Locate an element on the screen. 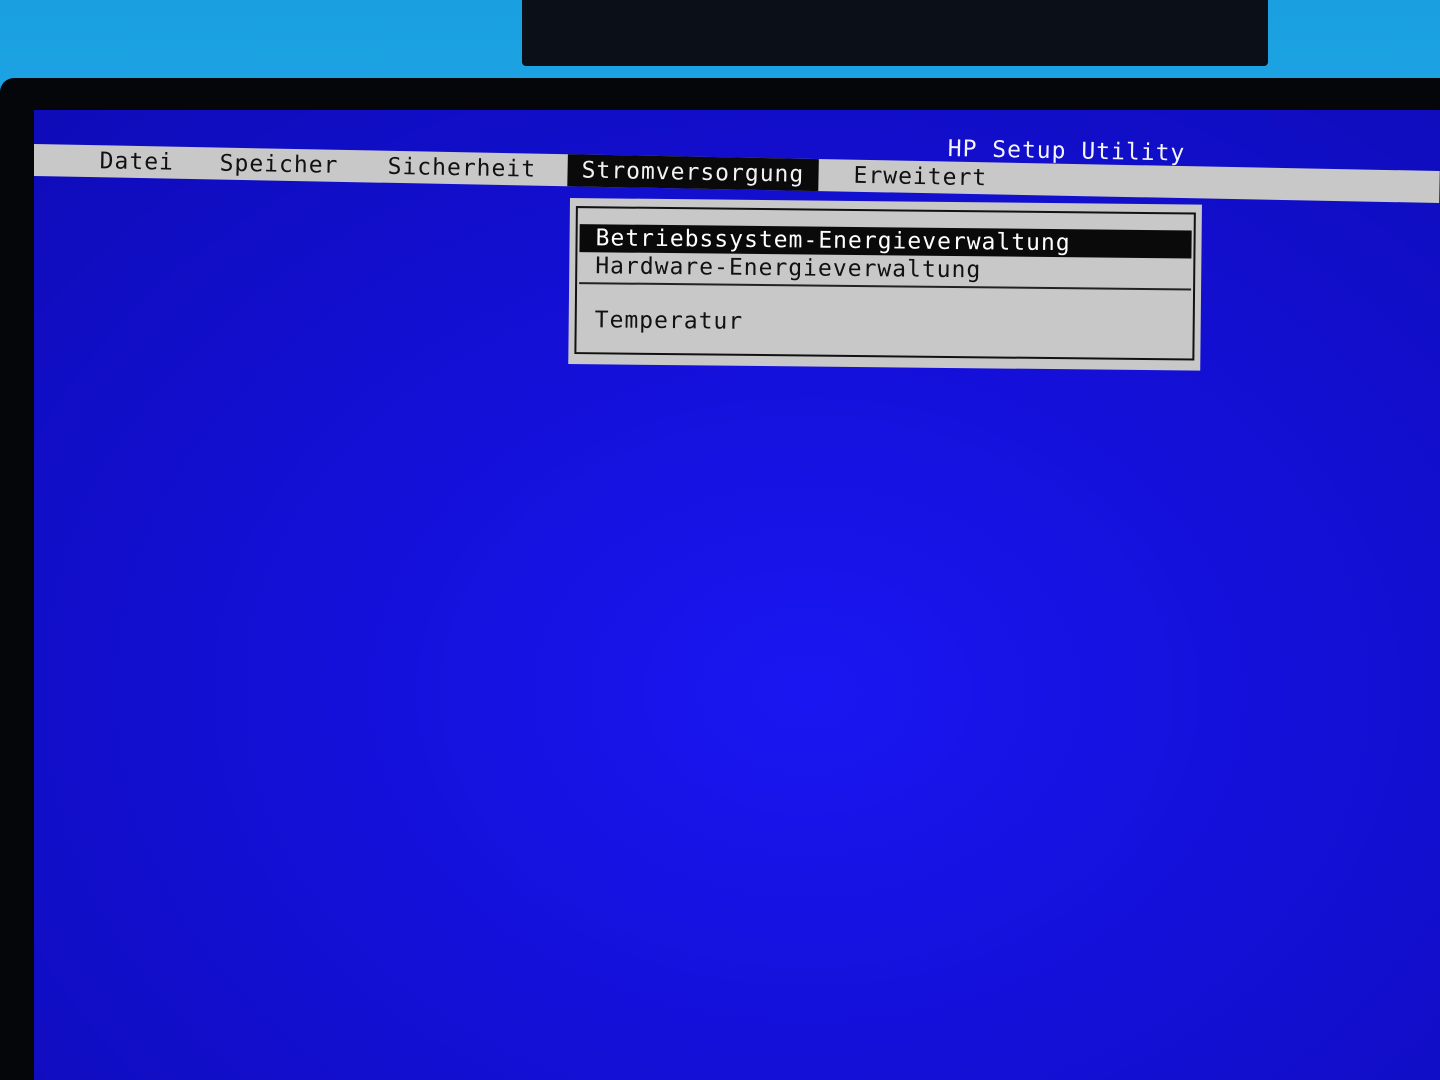 The image size is (1440, 1080). menu-erweitert: Erweitert is located at coordinates (920, 176).